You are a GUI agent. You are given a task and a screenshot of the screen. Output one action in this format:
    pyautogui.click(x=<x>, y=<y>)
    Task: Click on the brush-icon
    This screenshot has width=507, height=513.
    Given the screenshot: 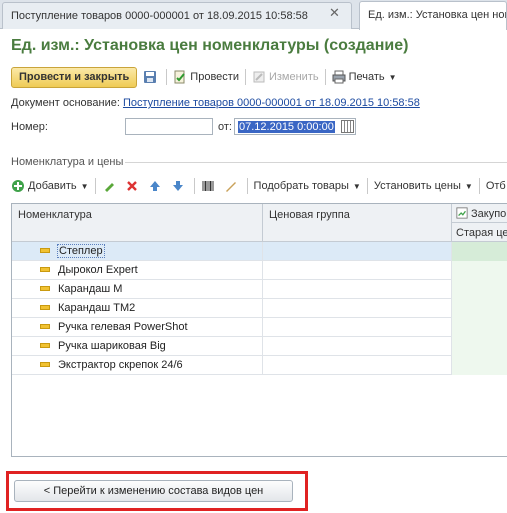 What is the action you would take?
    pyautogui.click(x=230, y=187)
    